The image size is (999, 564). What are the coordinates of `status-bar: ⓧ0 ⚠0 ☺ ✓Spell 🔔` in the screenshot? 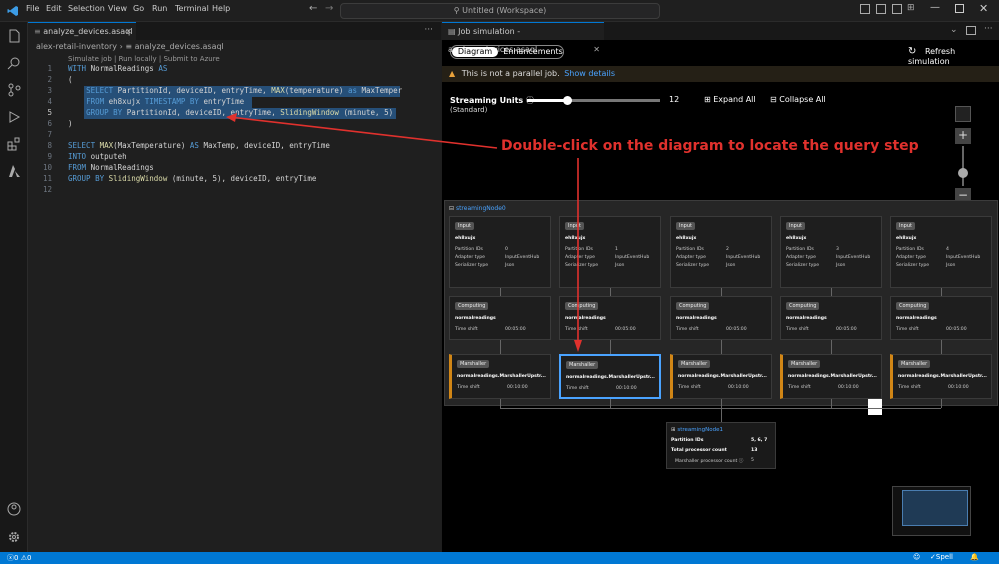 It's located at (499, 558).